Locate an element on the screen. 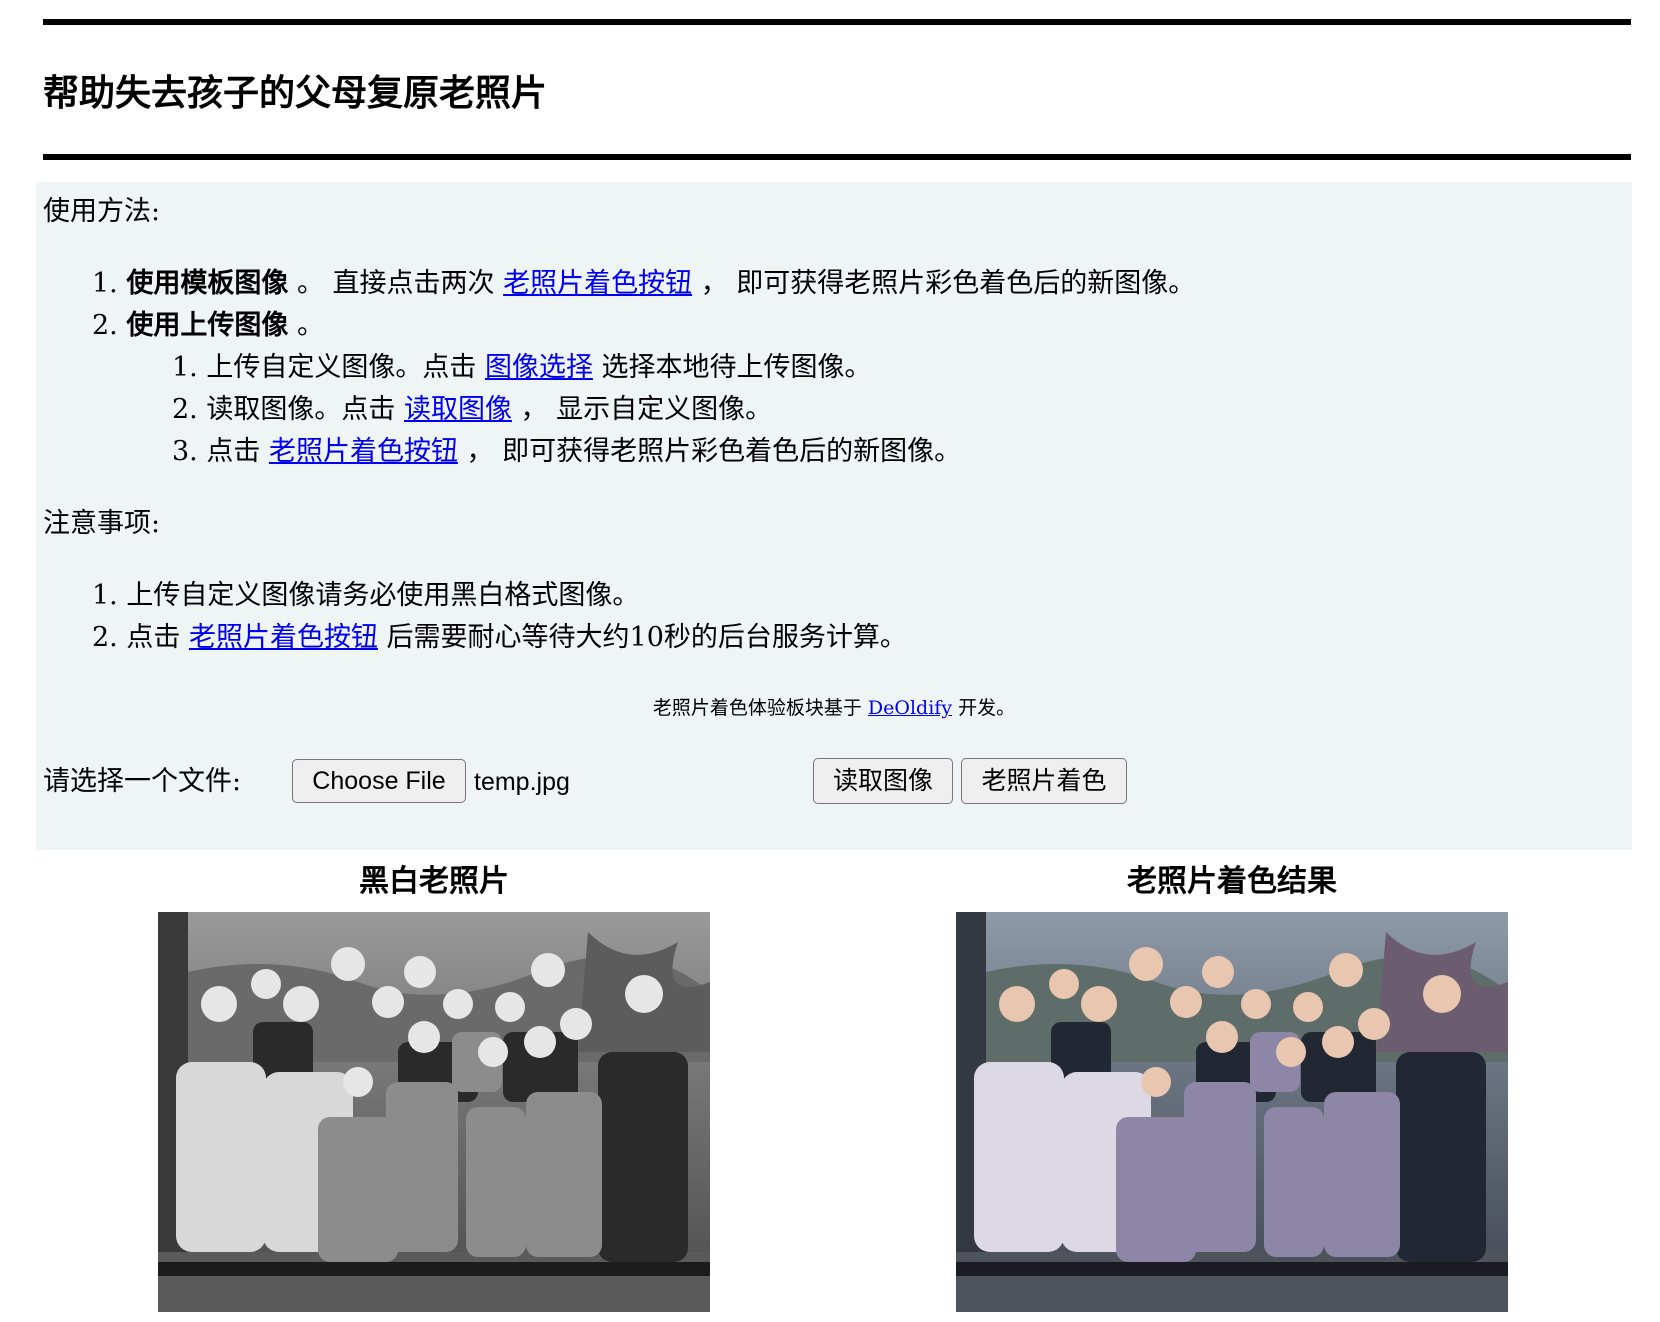 The image size is (1660, 1322). colorized-image-column: 老照片着色结果 is located at coordinates (1232, 1086).